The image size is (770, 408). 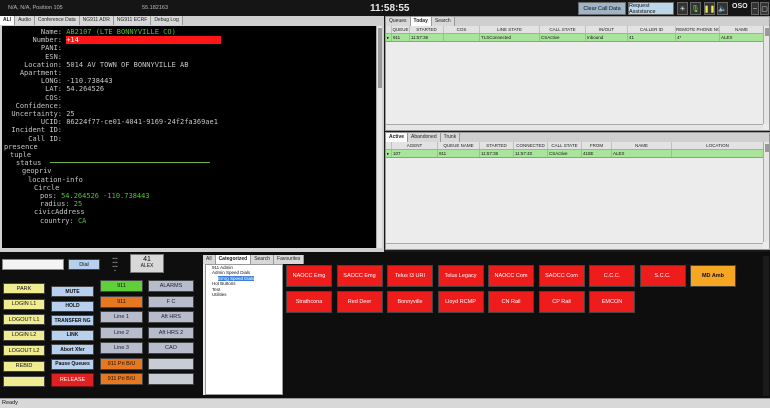 I want to click on ali-value: 5014 AV TOWN OF BONNYVILLE AB, so click(x=127, y=65).